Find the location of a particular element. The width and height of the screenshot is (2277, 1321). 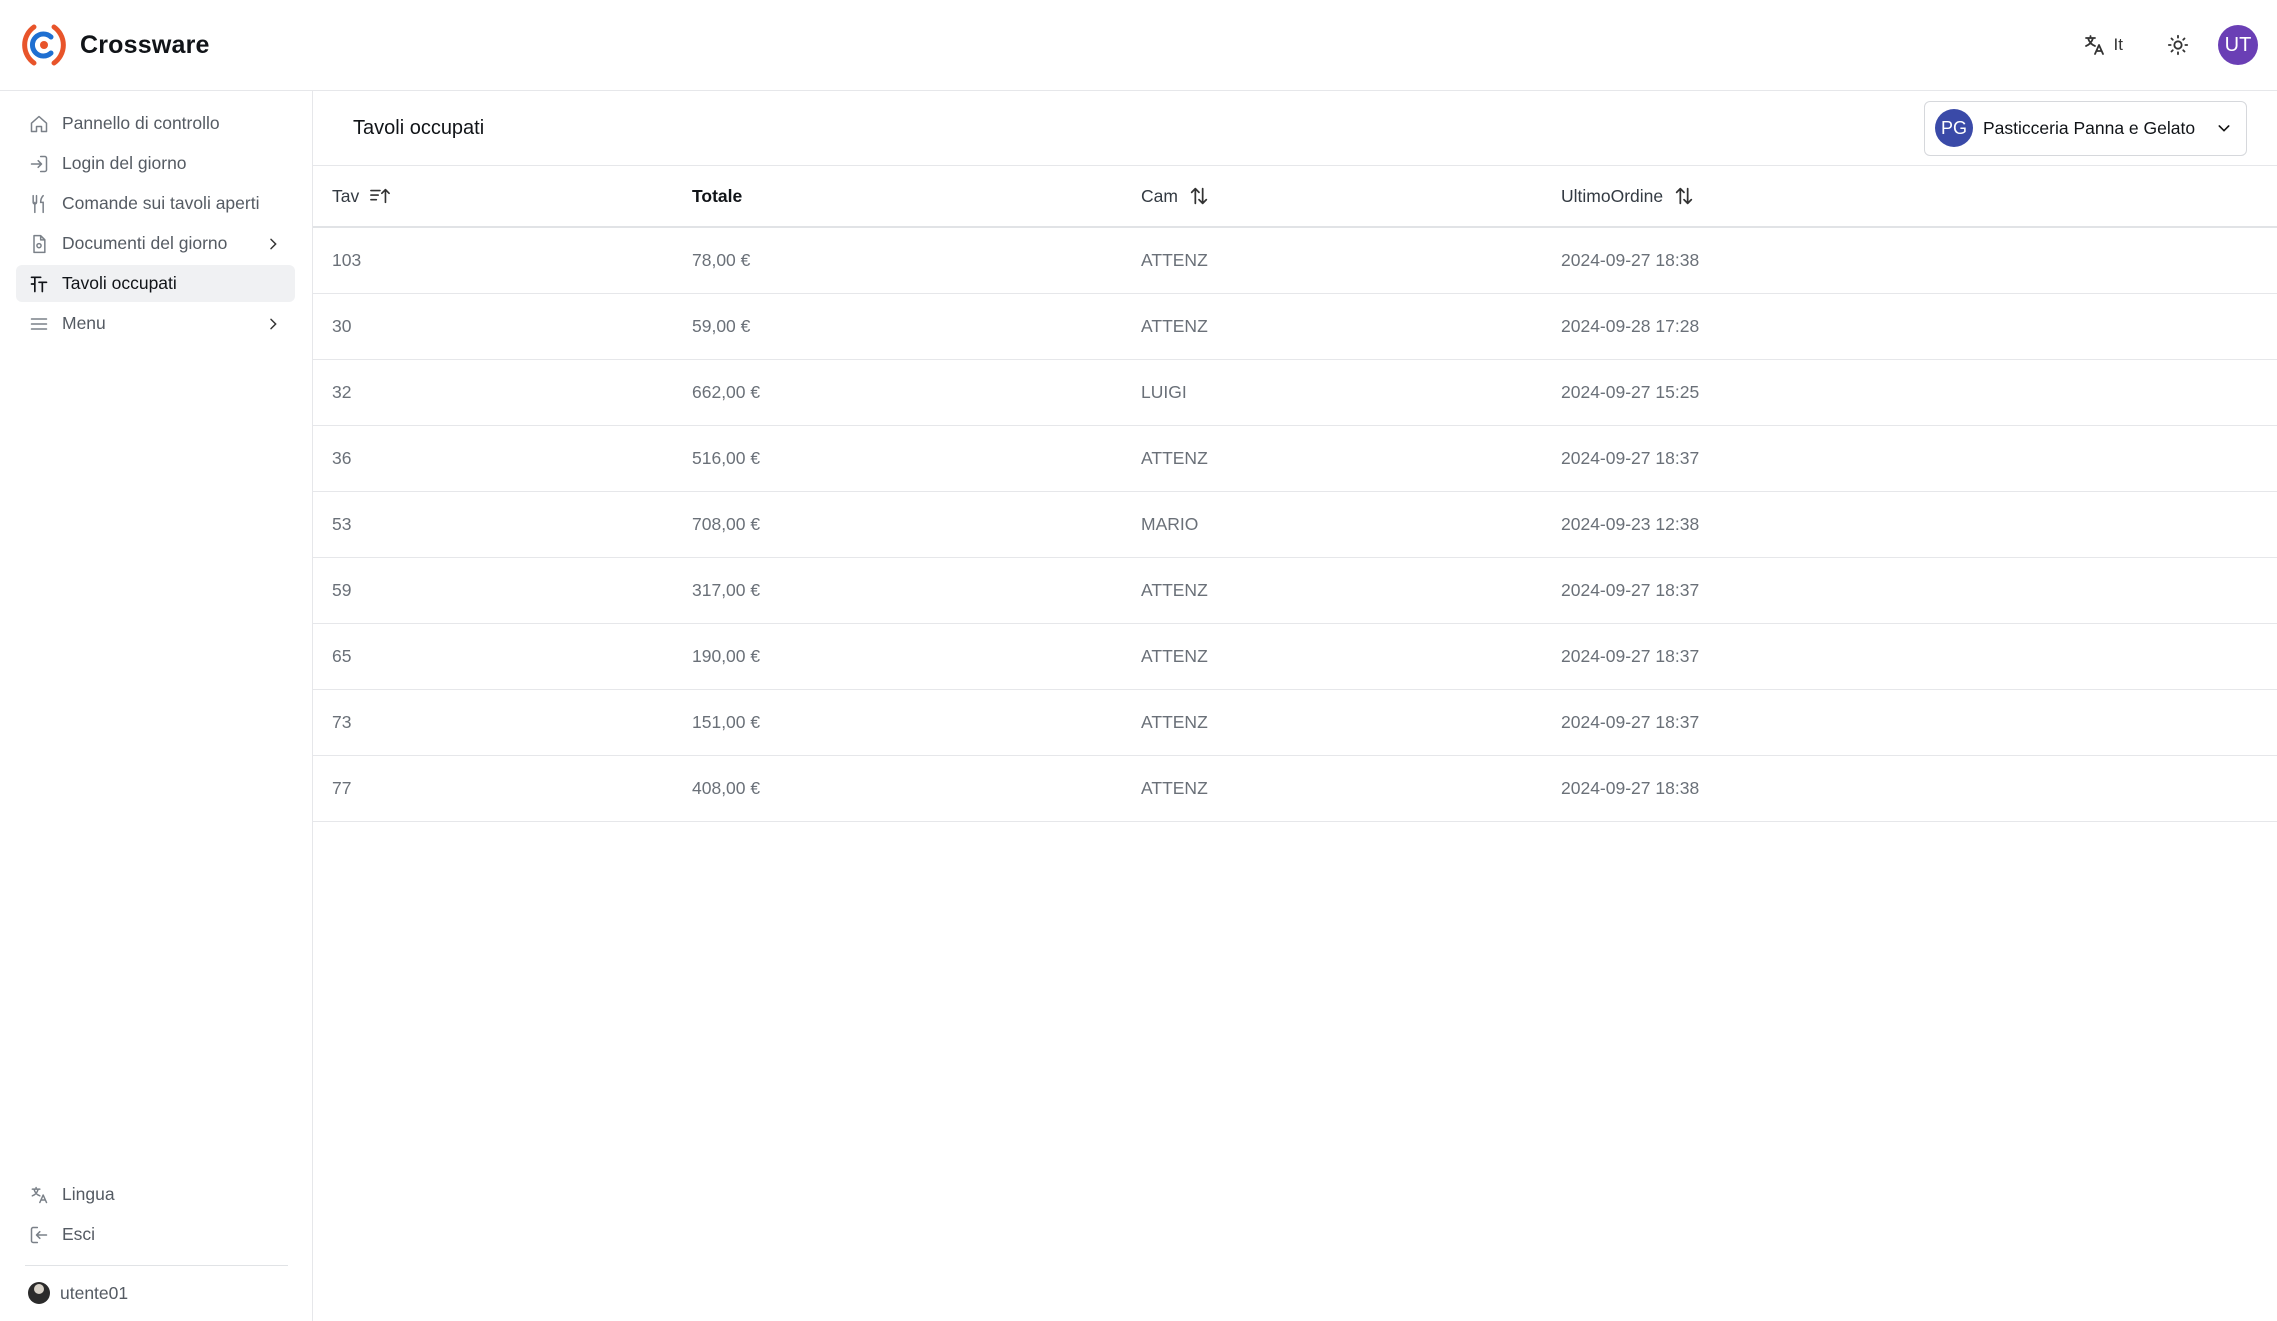

language-icon is located at coordinates (39, 1195).